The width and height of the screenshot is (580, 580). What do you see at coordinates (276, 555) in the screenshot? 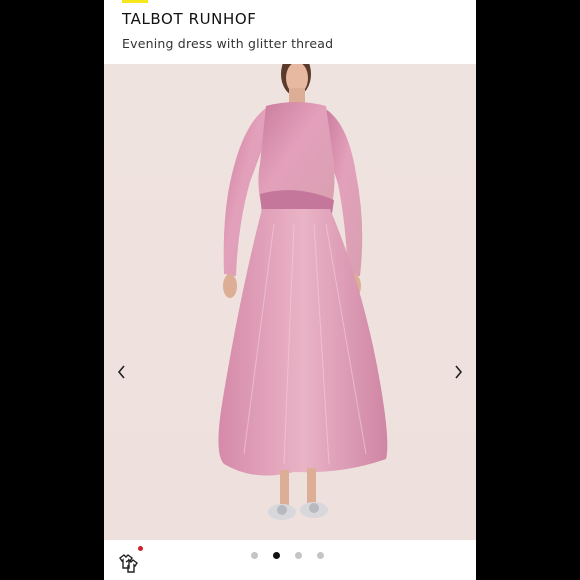
I see `pagination-dot-active` at bounding box center [276, 555].